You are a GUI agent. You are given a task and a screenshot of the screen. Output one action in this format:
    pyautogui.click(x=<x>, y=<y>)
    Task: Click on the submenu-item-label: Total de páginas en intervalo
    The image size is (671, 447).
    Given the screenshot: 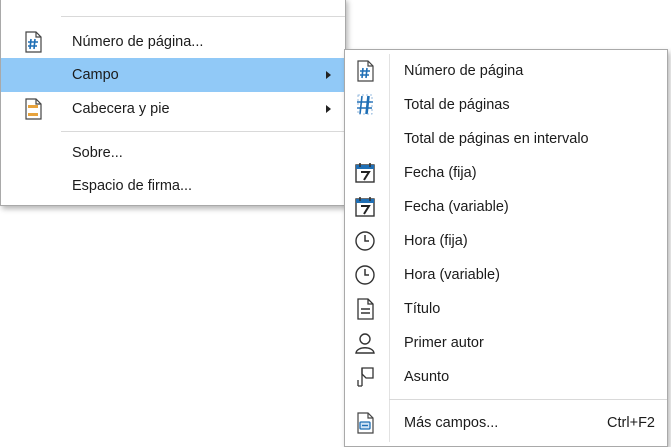 What is the action you would take?
    pyautogui.click(x=496, y=139)
    